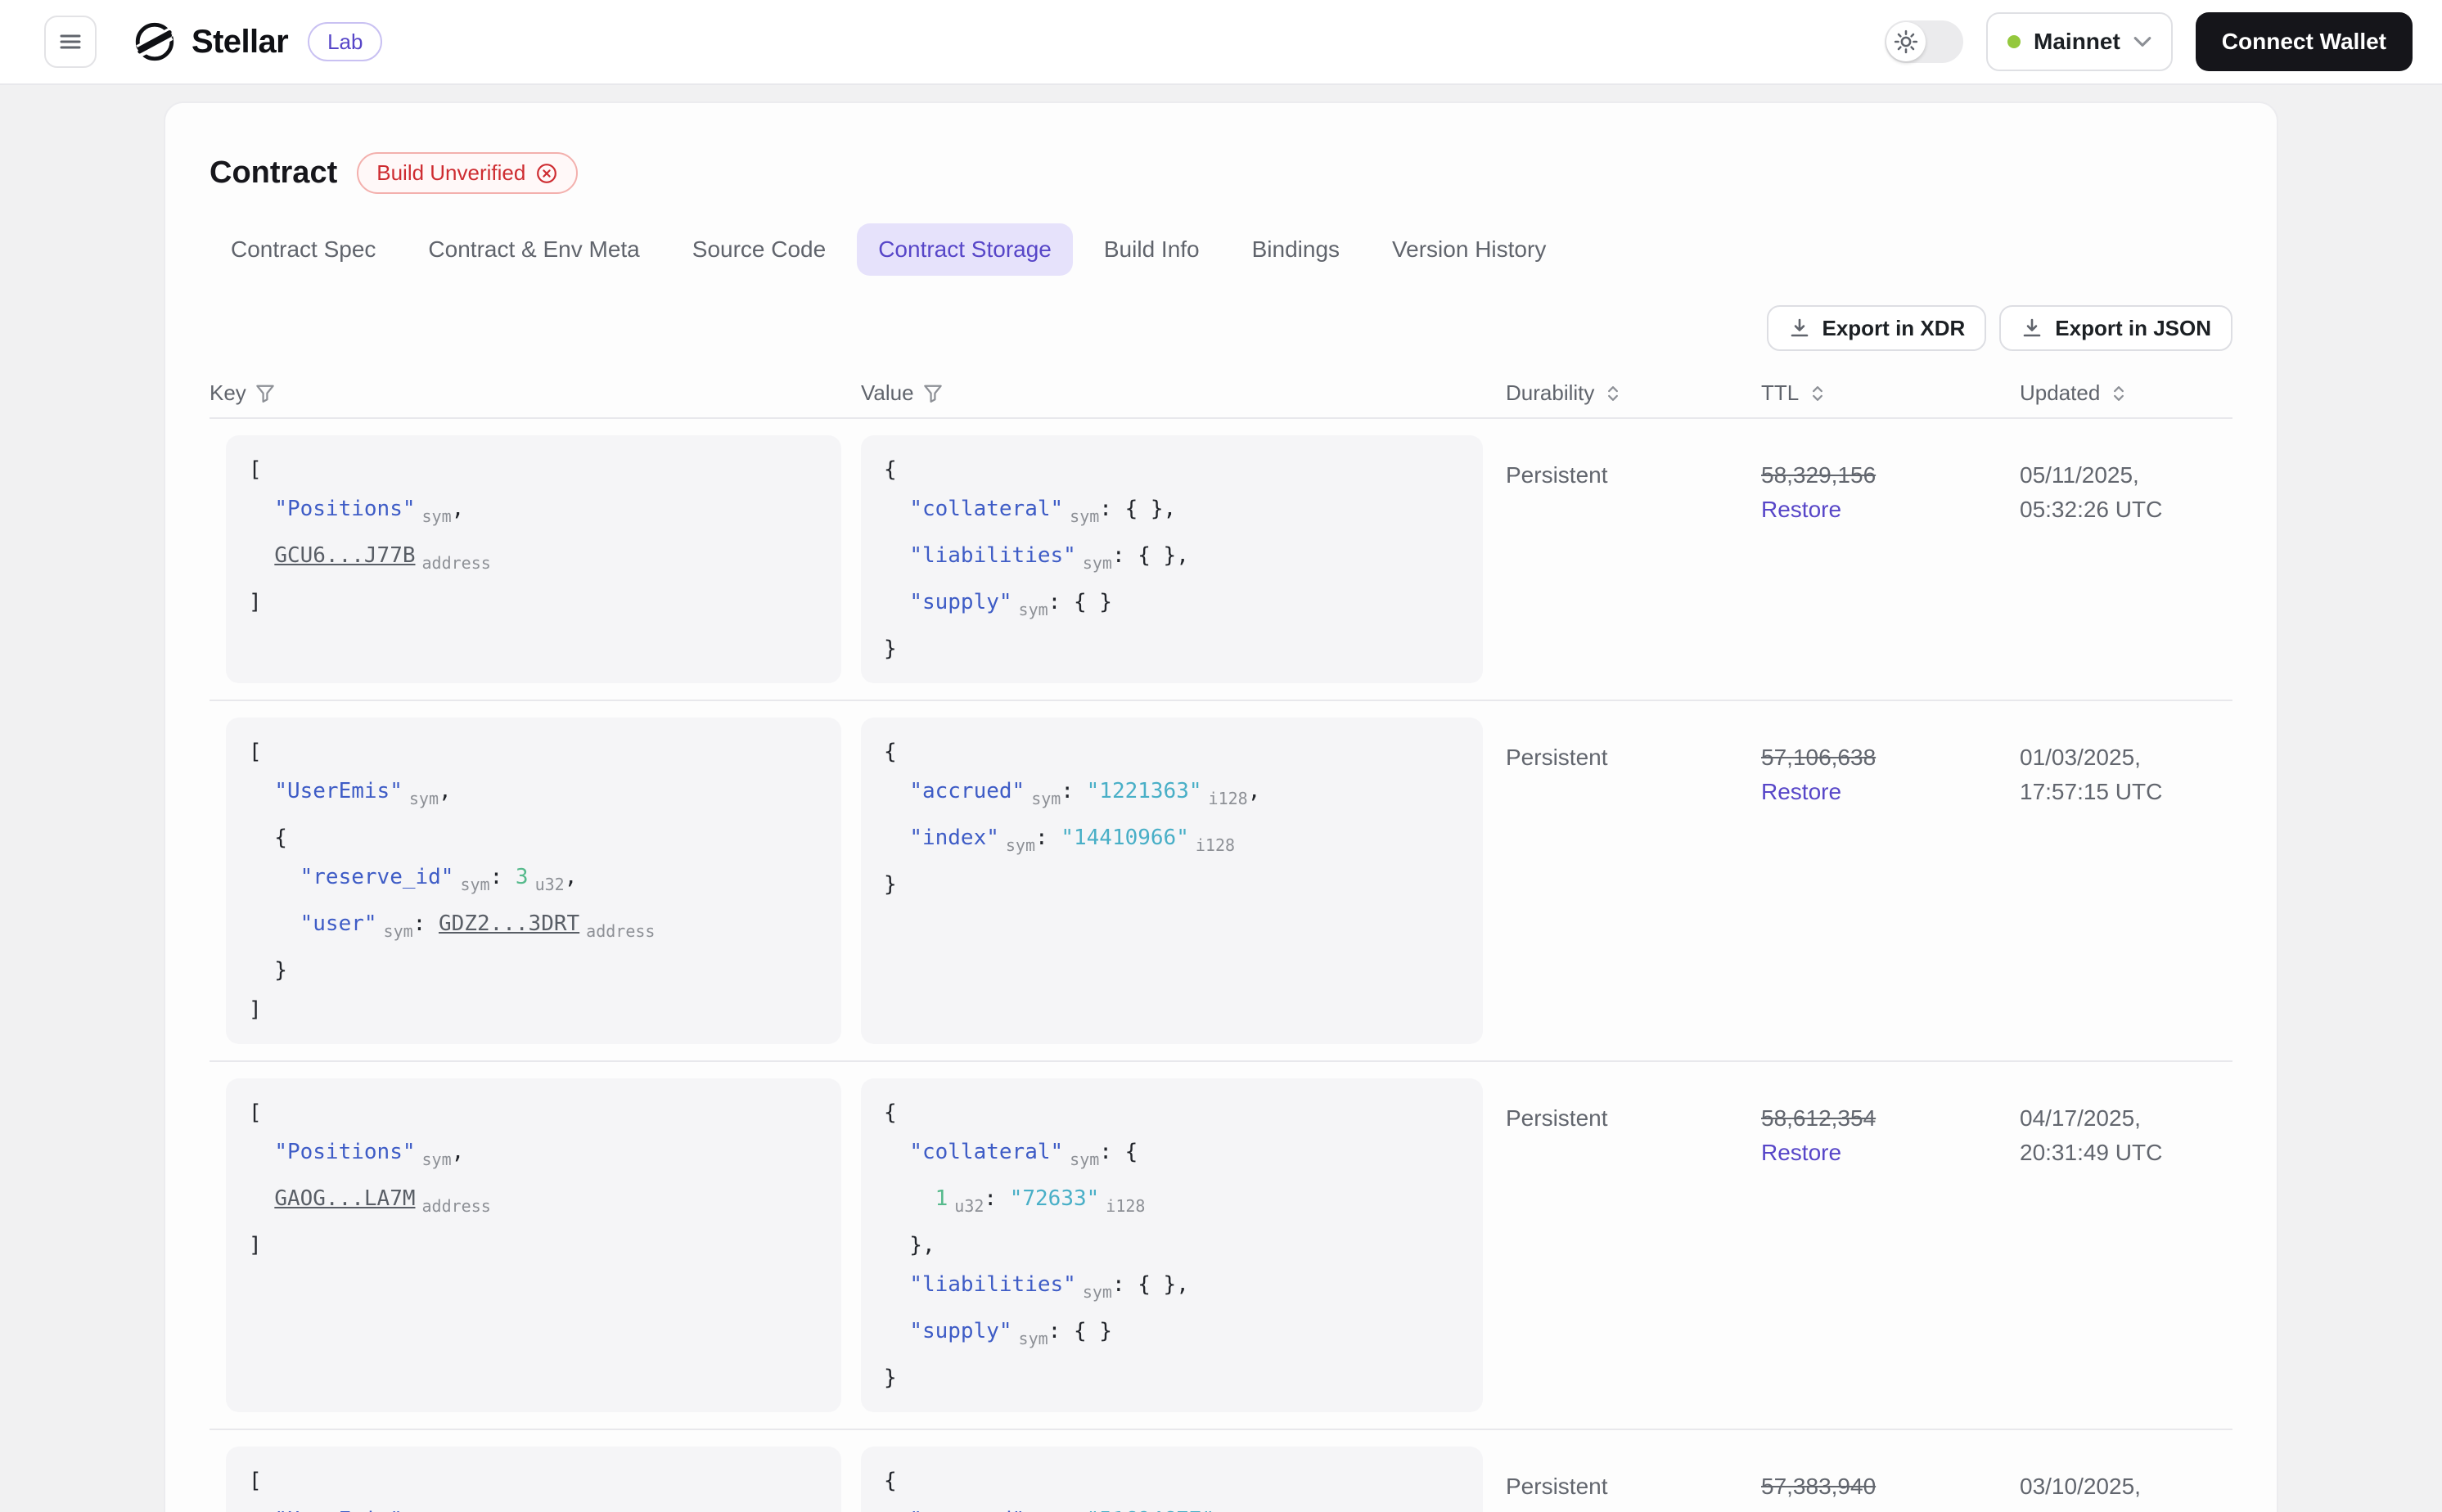 The width and height of the screenshot is (2442, 1512). I want to click on address-link: GCU6...J77B, so click(344, 555).